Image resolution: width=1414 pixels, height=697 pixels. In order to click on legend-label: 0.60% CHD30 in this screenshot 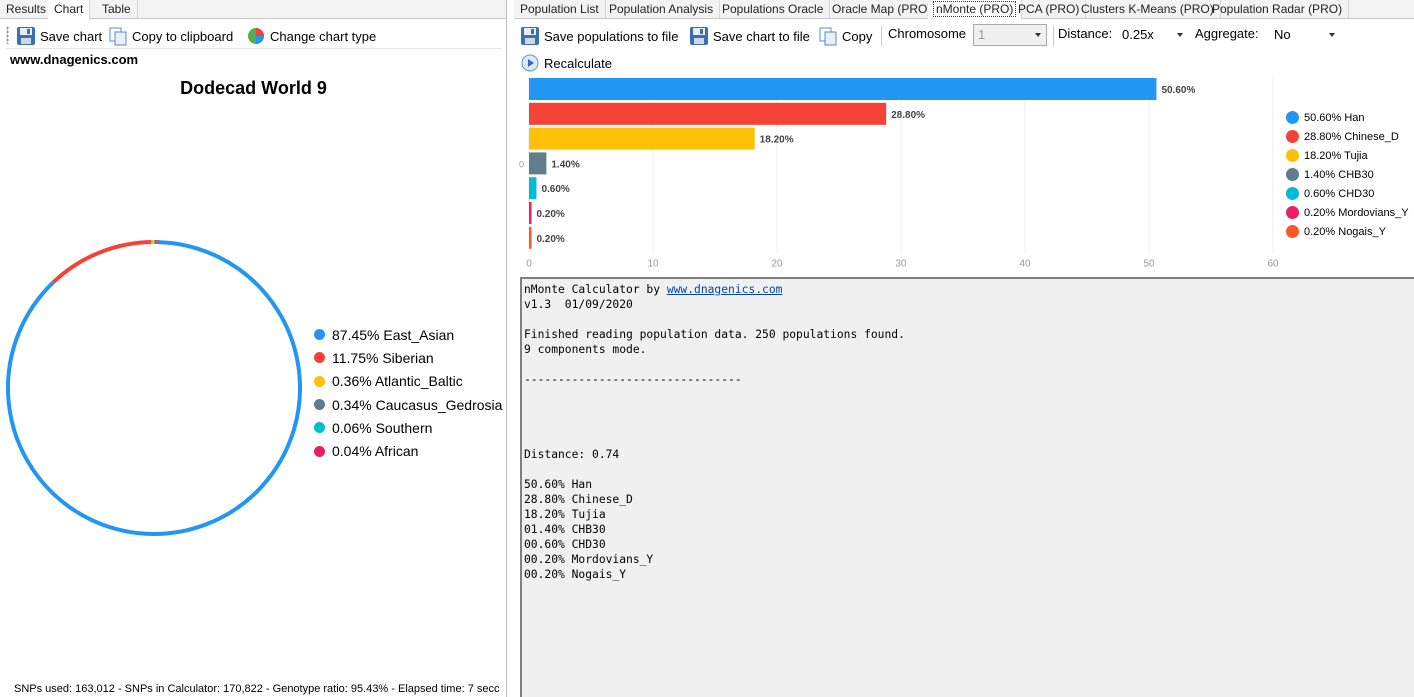, I will do `click(1339, 193)`.